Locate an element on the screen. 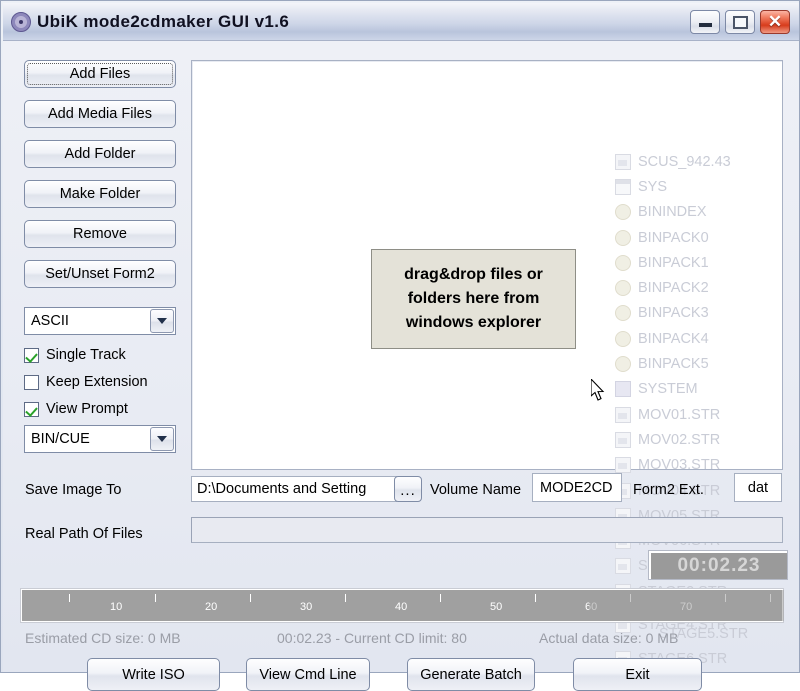 This screenshot has height=691, width=800. button-label: Make Folder is located at coordinates (100, 194).